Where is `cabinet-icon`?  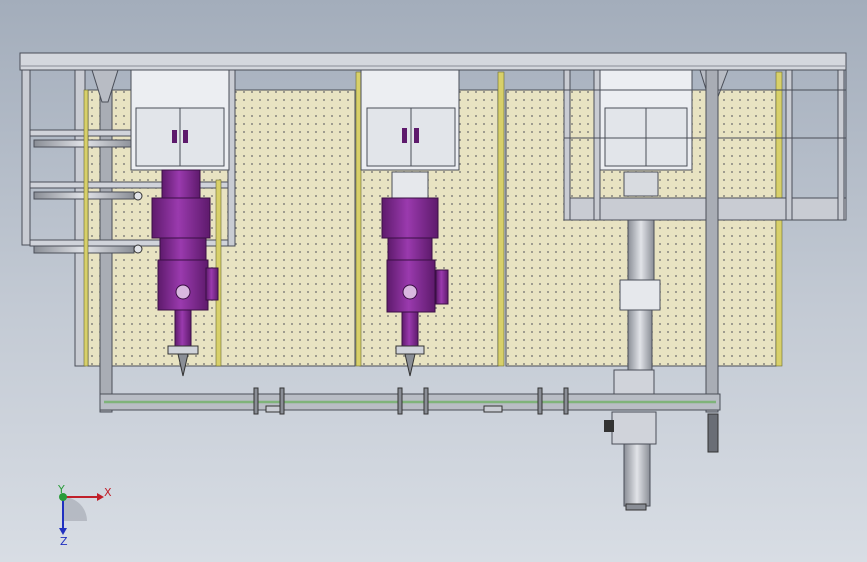
cabinet-icon is located at coordinates (411, 120).